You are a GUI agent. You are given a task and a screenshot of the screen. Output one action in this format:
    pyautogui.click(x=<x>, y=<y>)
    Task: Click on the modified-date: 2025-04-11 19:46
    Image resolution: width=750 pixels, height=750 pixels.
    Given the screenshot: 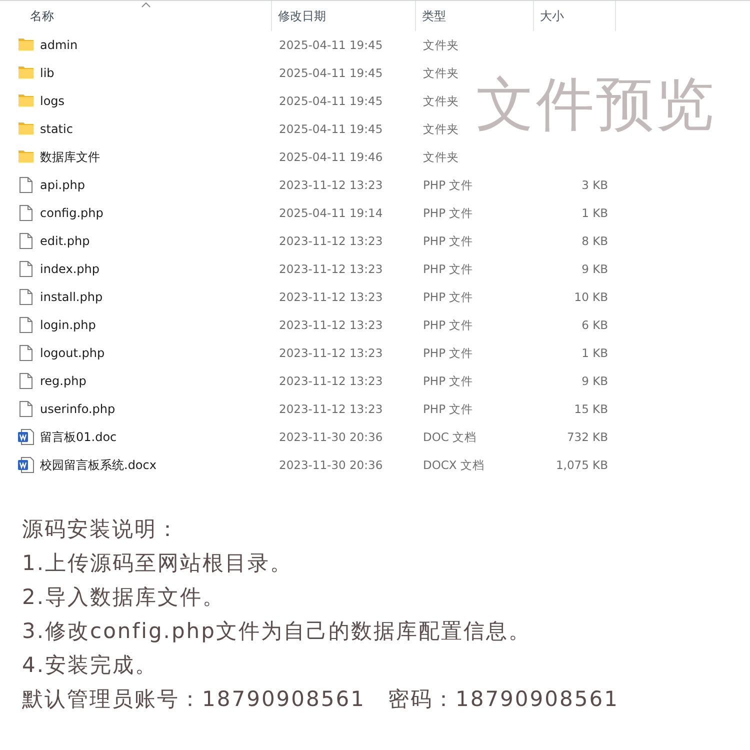 What is the action you would take?
    pyautogui.click(x=331, y=157)
    